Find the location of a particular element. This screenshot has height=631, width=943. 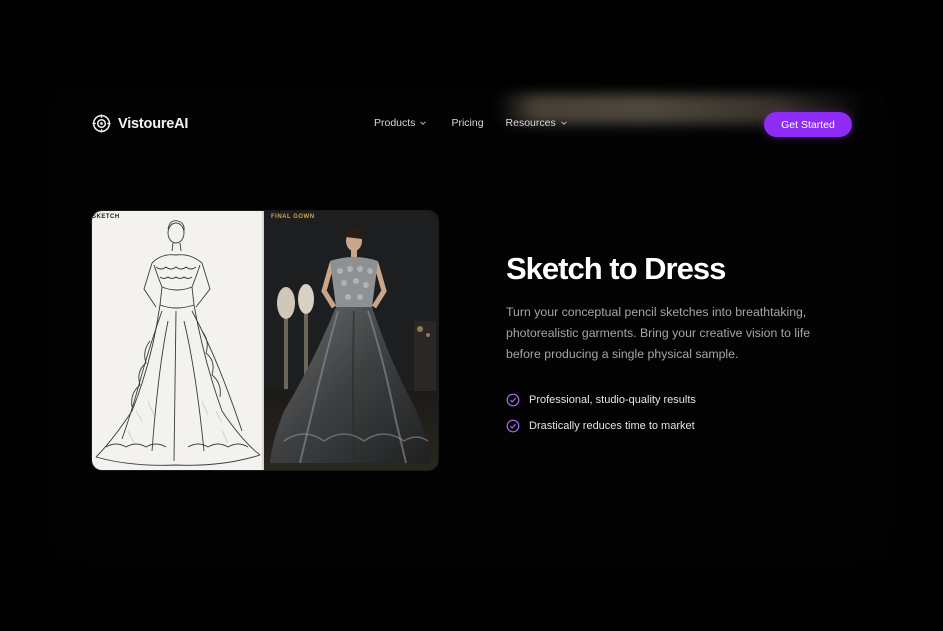

sketch-pane: SKETCH is located at coordinates (177, 340).